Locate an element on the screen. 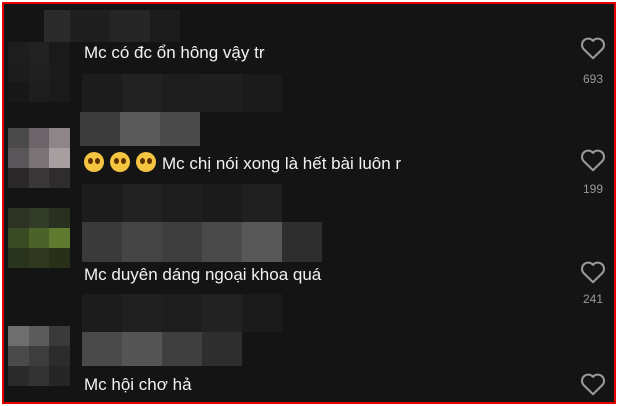 The image size is (618, 406). comment-text: Mc chị nói xong là hết bài luôn r is located at coordinates (242, 163).